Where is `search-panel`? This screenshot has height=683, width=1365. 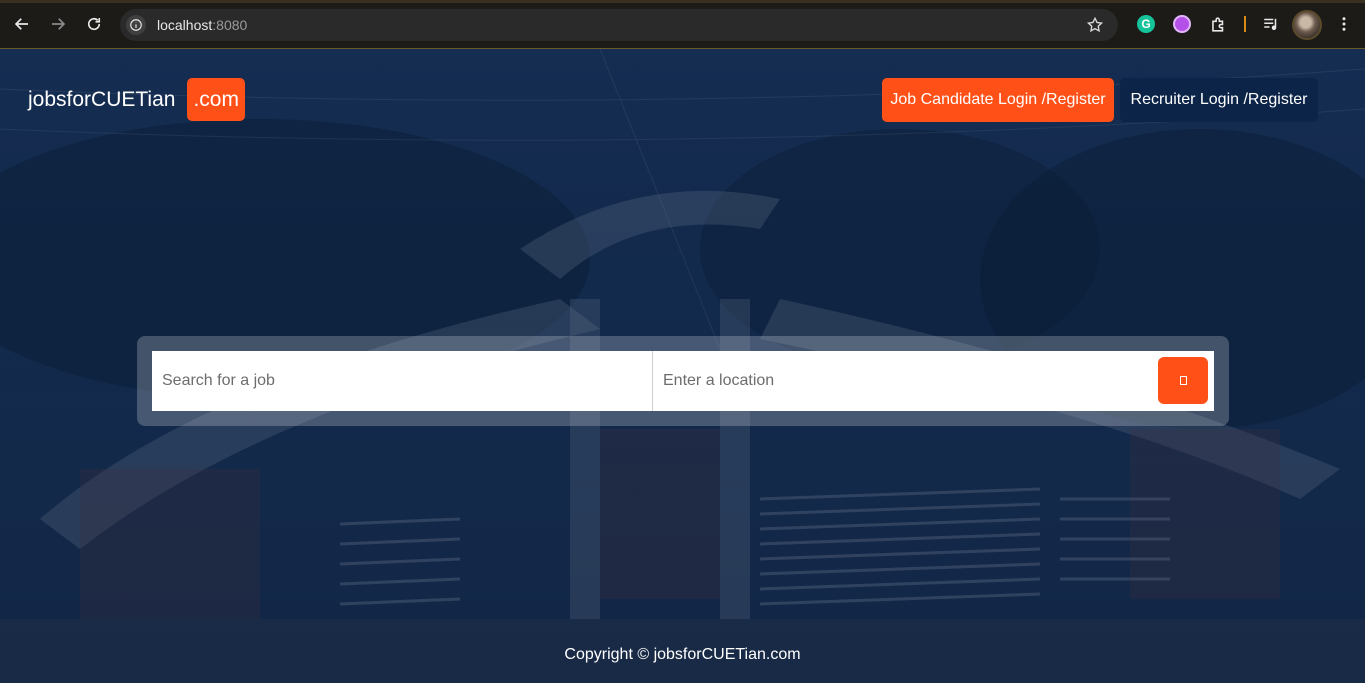 search-panel is located at coordinates (683, 381).